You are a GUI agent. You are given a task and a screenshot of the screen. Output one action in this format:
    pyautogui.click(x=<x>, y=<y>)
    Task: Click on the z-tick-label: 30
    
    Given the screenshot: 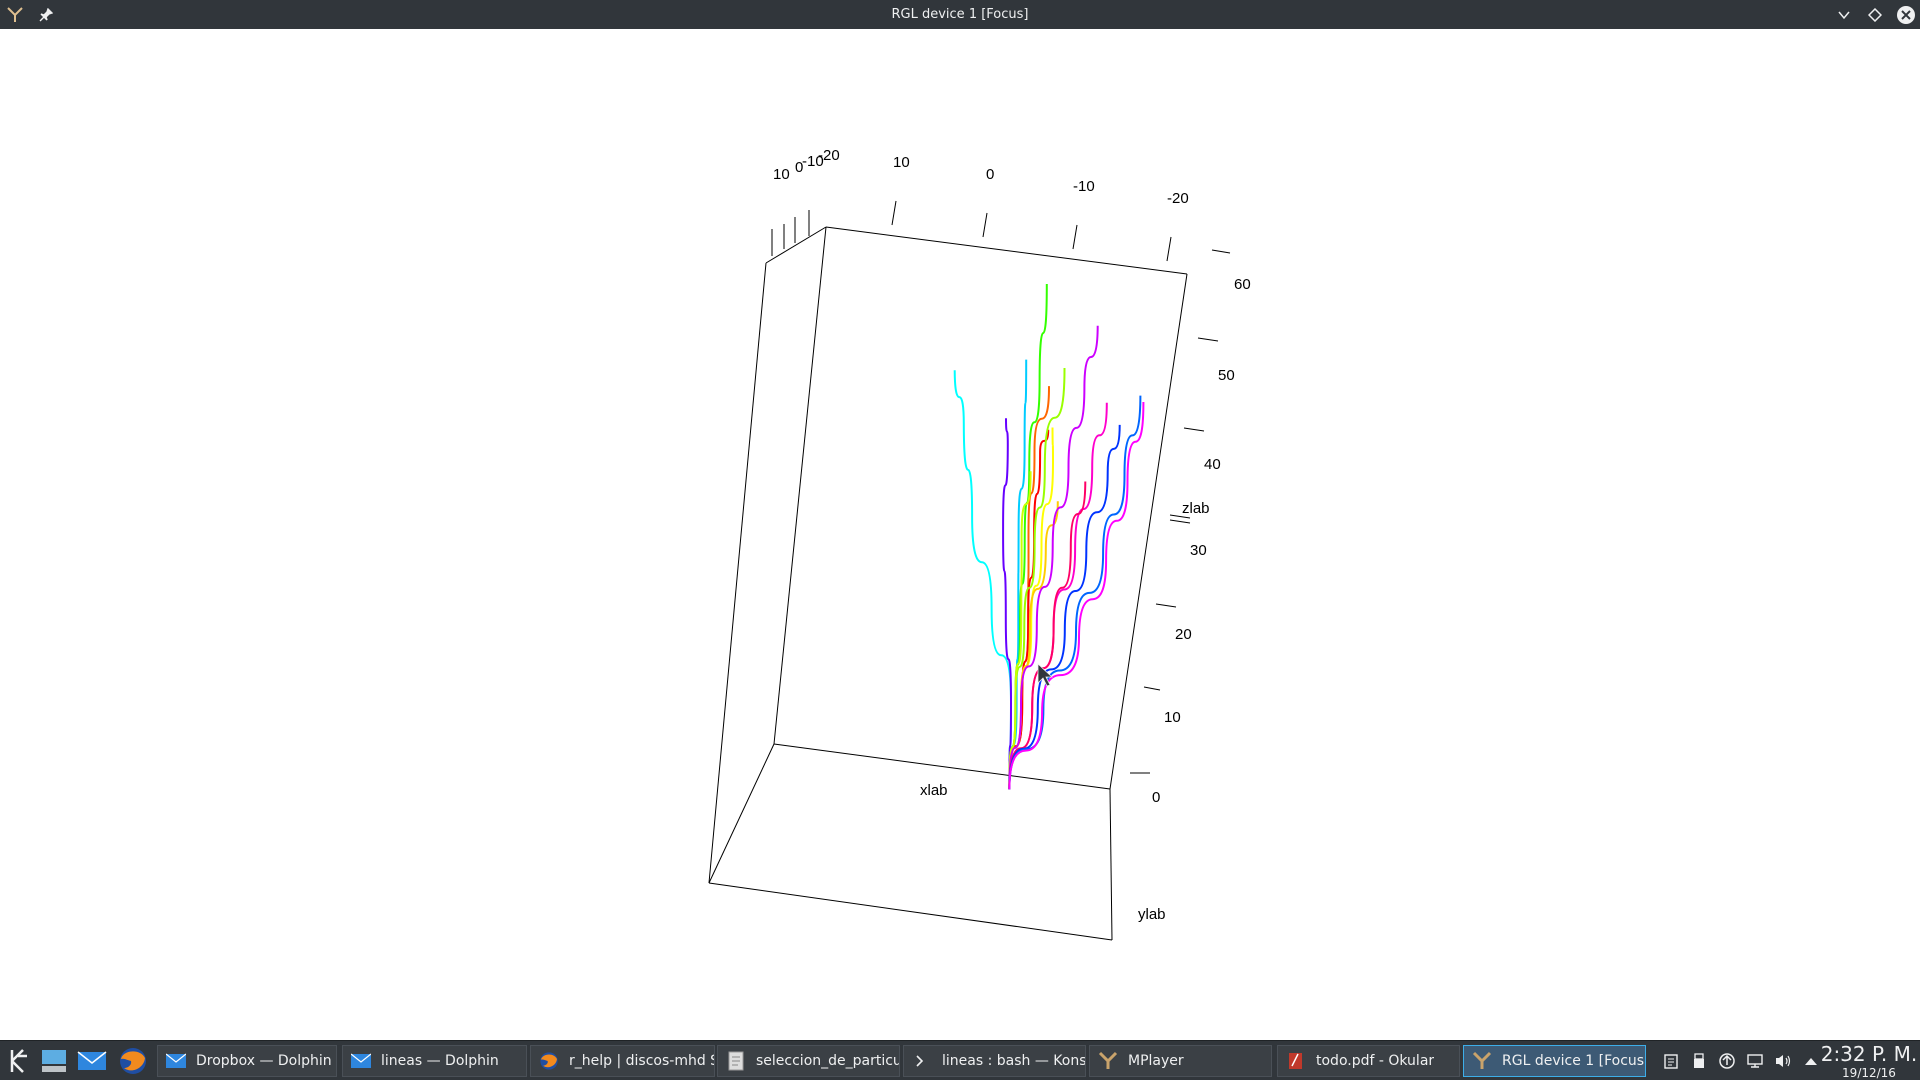 What is the action you would take?
    pyautogui.click(x=1198, y=550)
    